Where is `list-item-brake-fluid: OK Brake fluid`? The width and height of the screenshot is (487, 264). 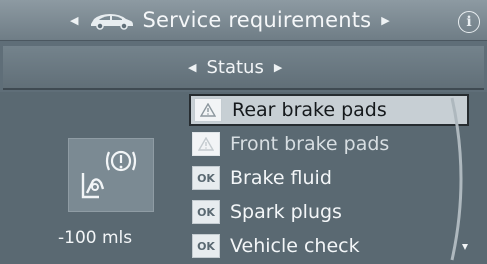
list-item-brake-fluid: OK Brake fluid is located at coordinates (329, 178).